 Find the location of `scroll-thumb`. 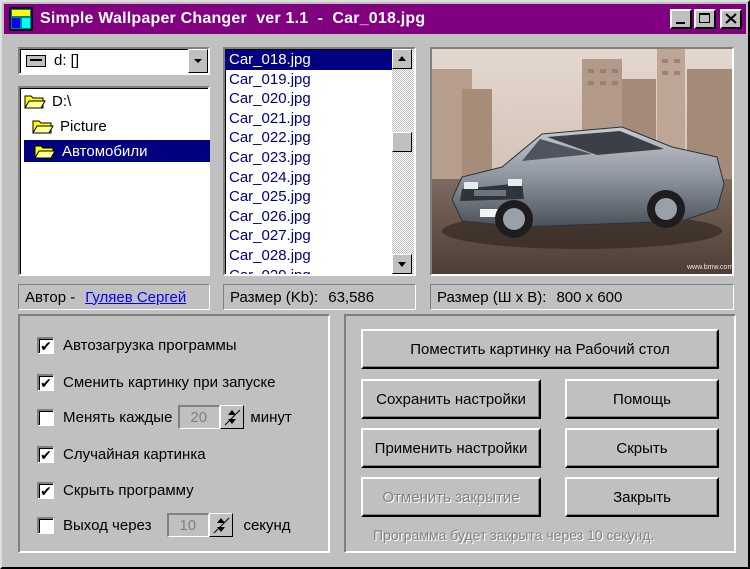

scroll-thumb is located at coordinates (402, 142).